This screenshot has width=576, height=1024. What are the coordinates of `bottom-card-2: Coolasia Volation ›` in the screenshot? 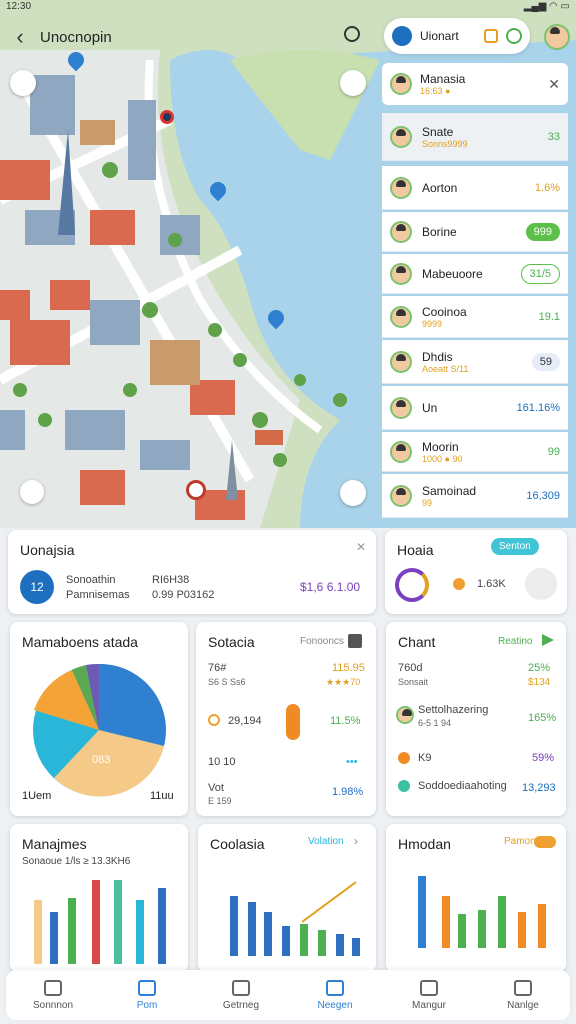 It's located at (287, 898).